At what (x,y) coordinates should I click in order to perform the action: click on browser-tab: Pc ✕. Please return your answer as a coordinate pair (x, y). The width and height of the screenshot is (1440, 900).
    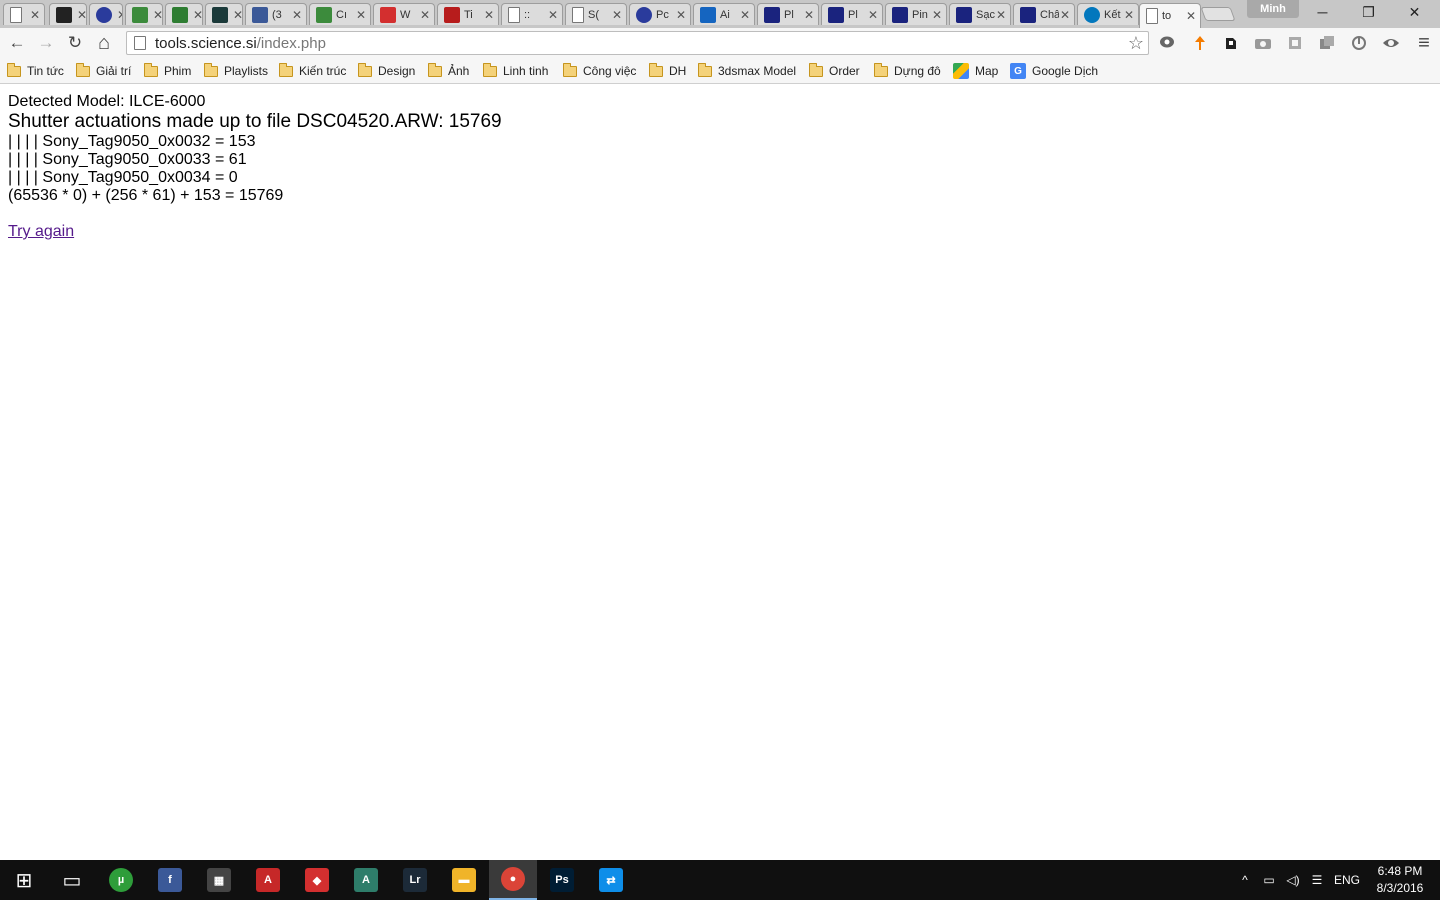
    Looking at the image, I should click on (660, 14).